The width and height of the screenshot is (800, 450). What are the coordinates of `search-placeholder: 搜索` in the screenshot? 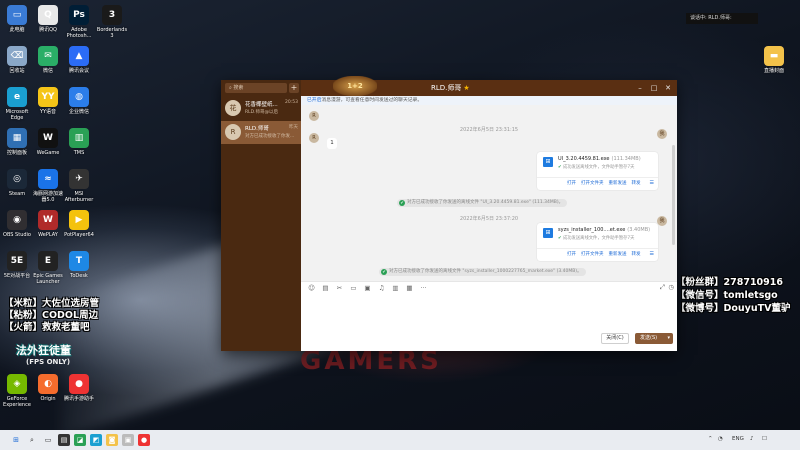 It's located at (238, 88).